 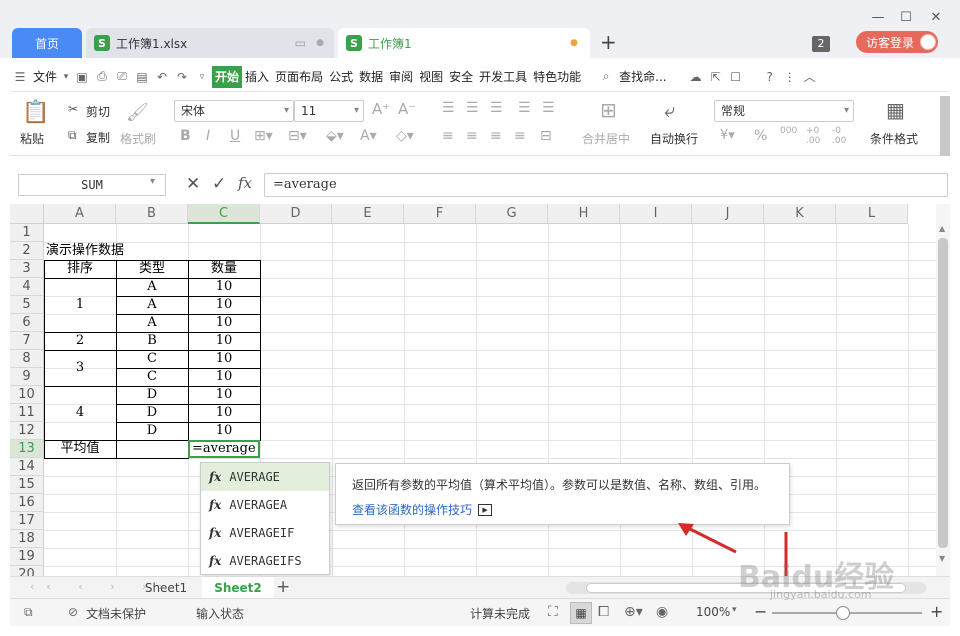 I want to click on menu-start: 开始, so click(x=227, y=76).